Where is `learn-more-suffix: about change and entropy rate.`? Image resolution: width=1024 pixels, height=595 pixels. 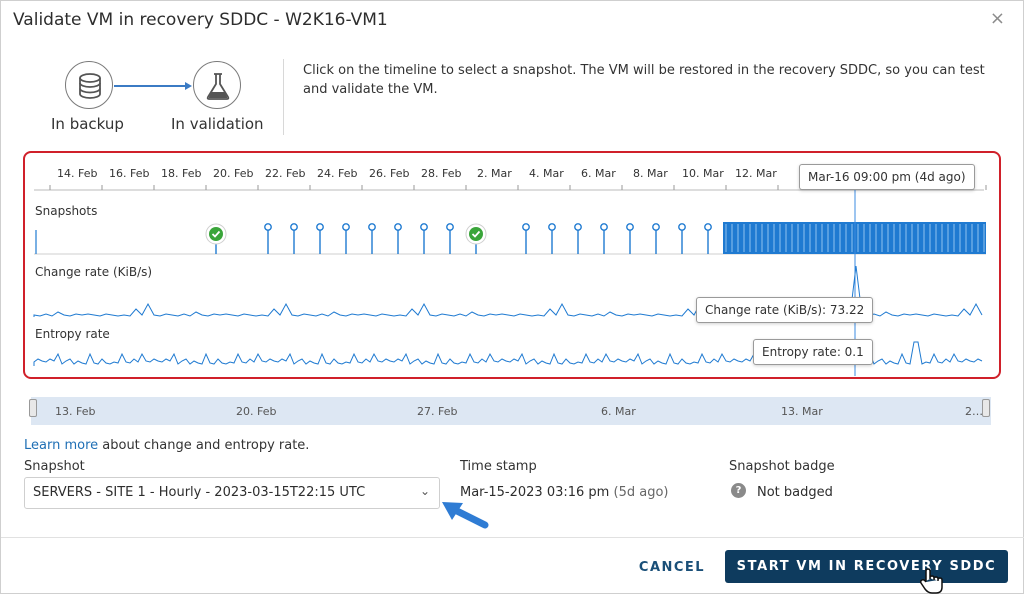
learn-more-suffix: about change and entropy rate. is located at coordinates (204, 445).